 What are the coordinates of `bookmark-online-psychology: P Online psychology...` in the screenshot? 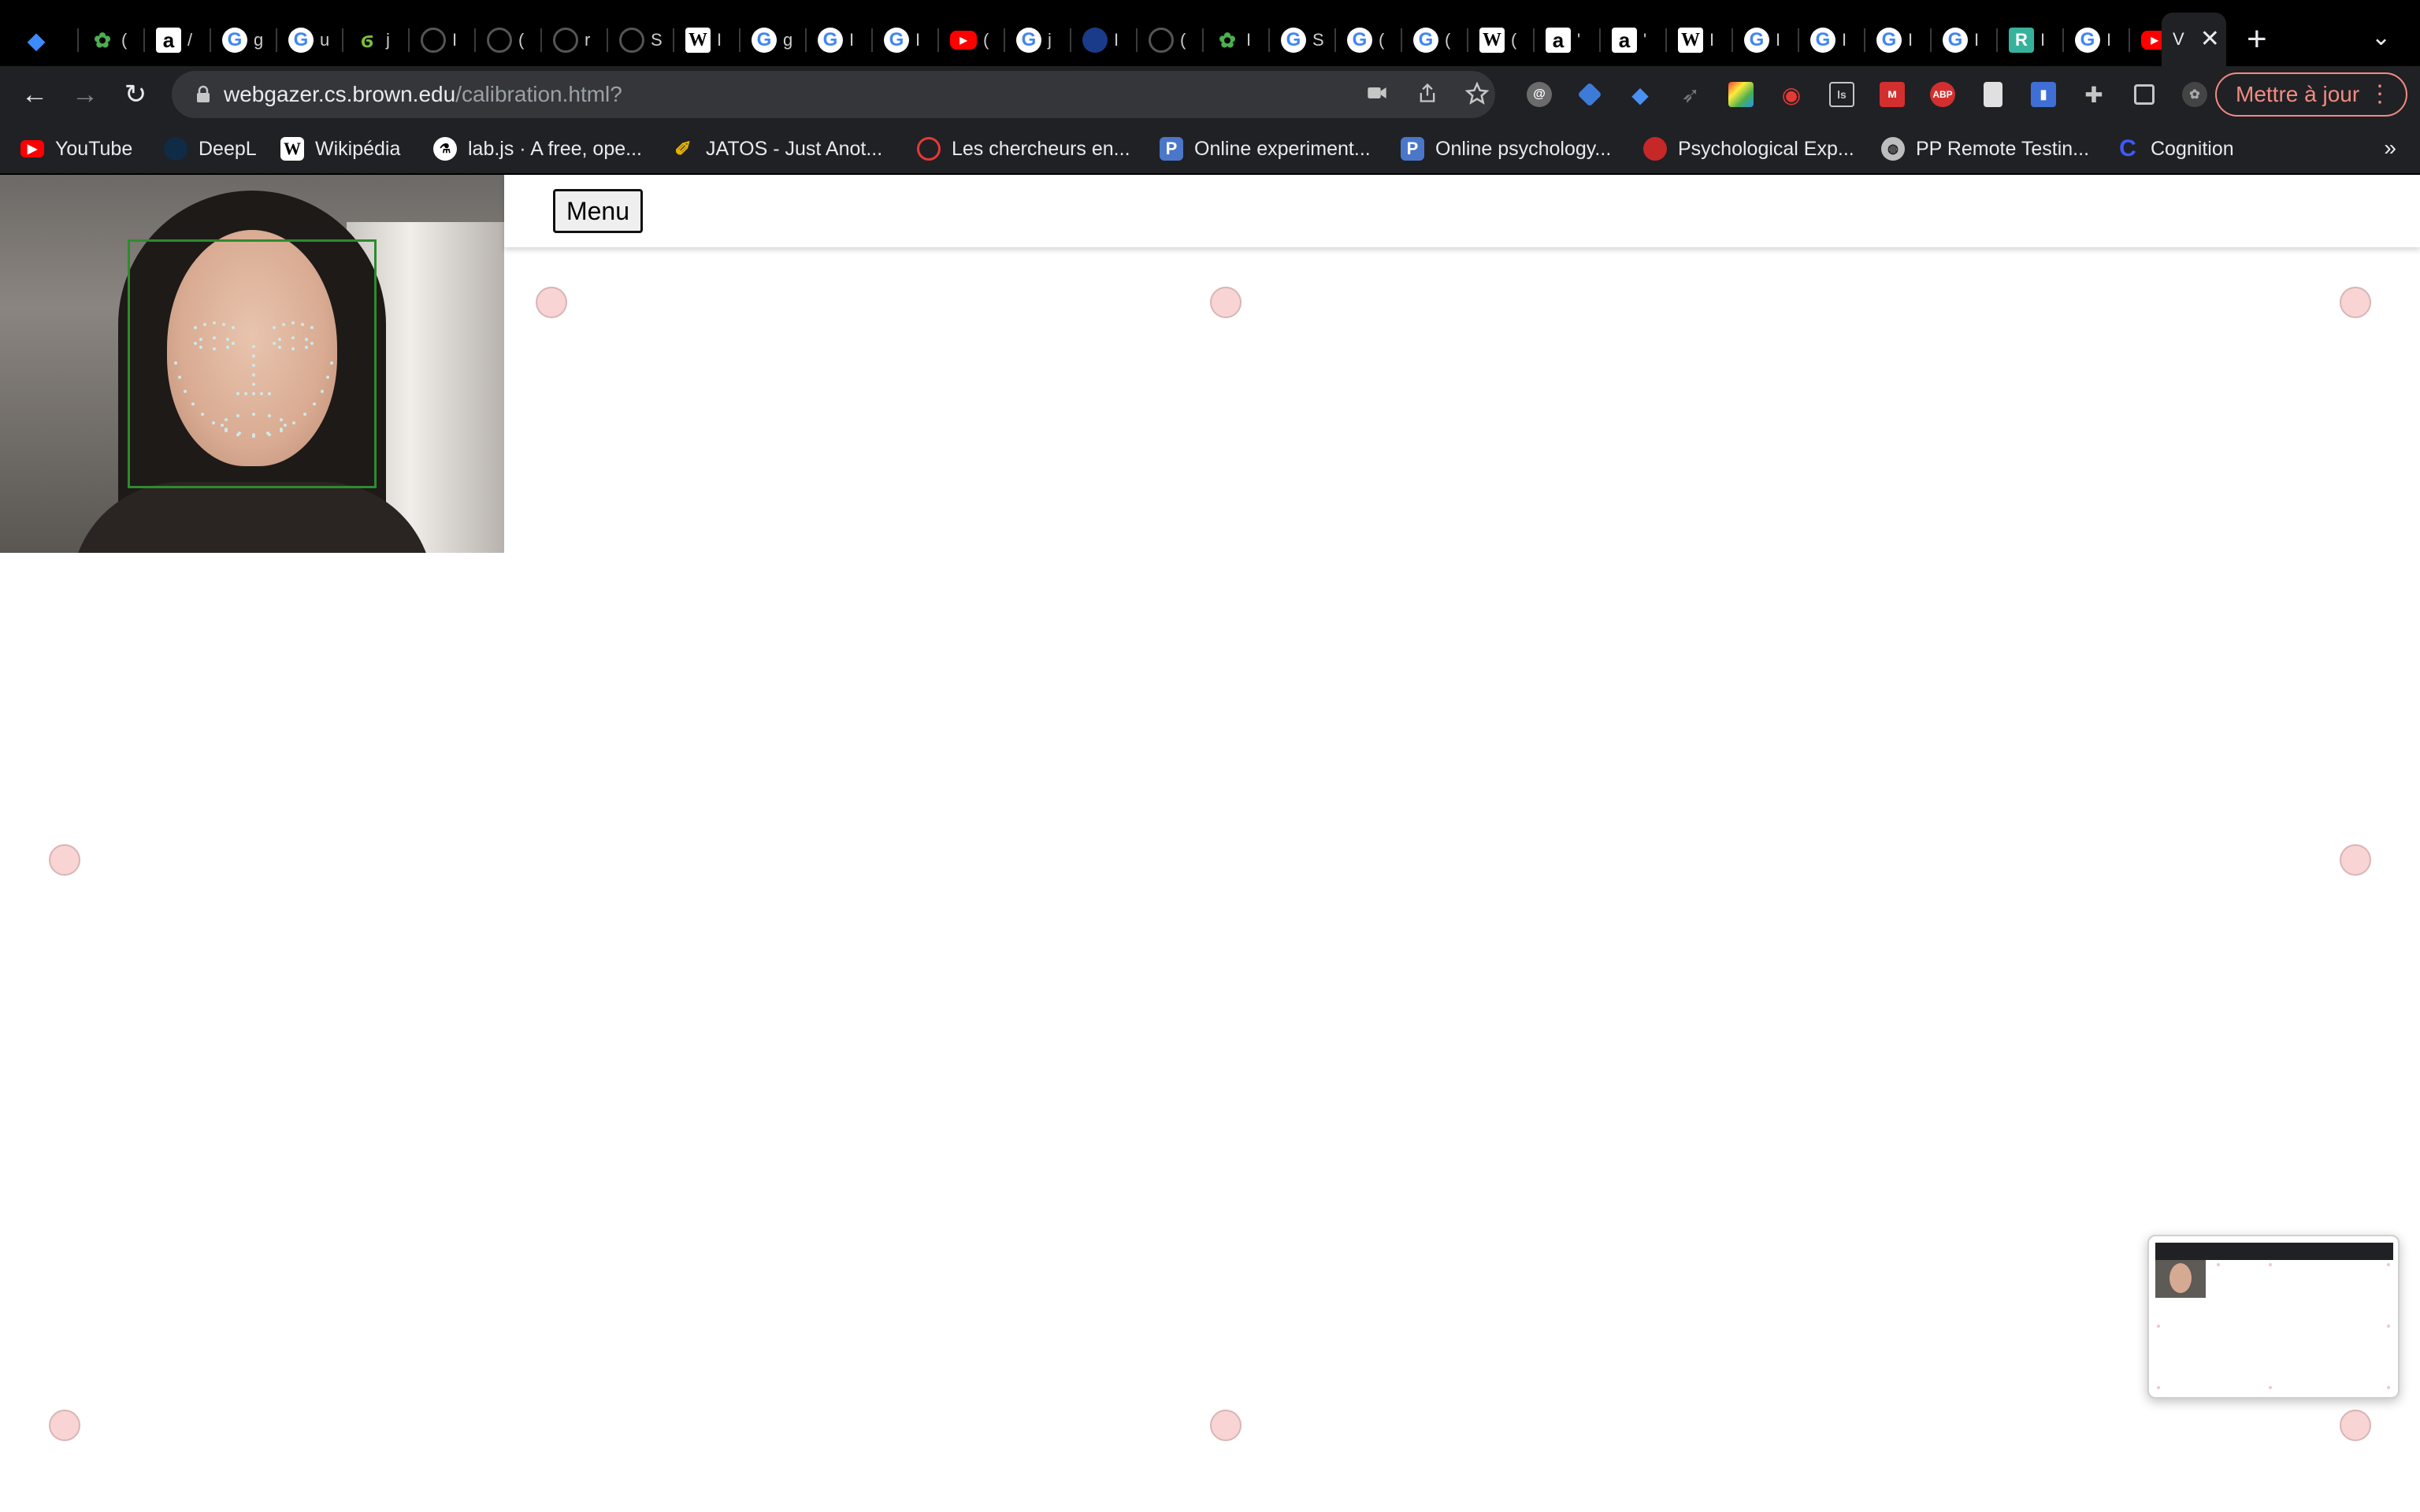 It's located at (1506, 149).